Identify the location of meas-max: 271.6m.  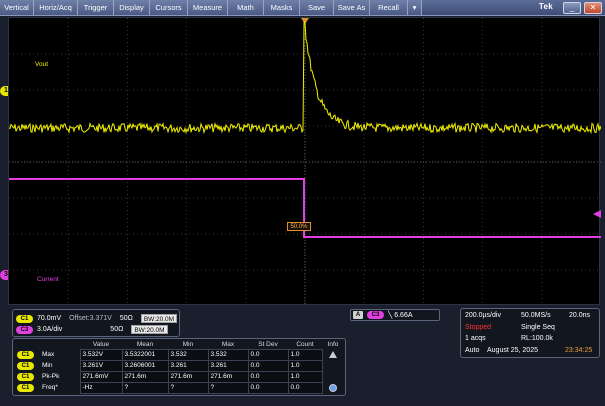
(228, 376).